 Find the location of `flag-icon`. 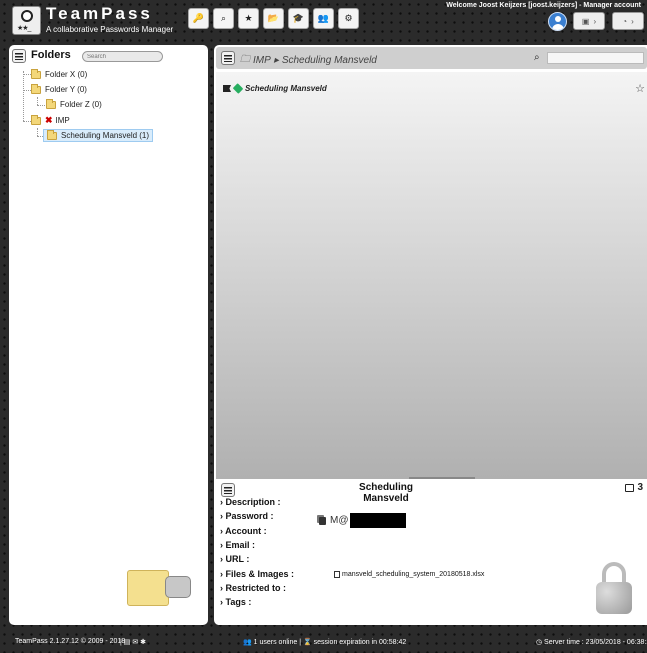

flag-icon is located at coordinates (227, 88).